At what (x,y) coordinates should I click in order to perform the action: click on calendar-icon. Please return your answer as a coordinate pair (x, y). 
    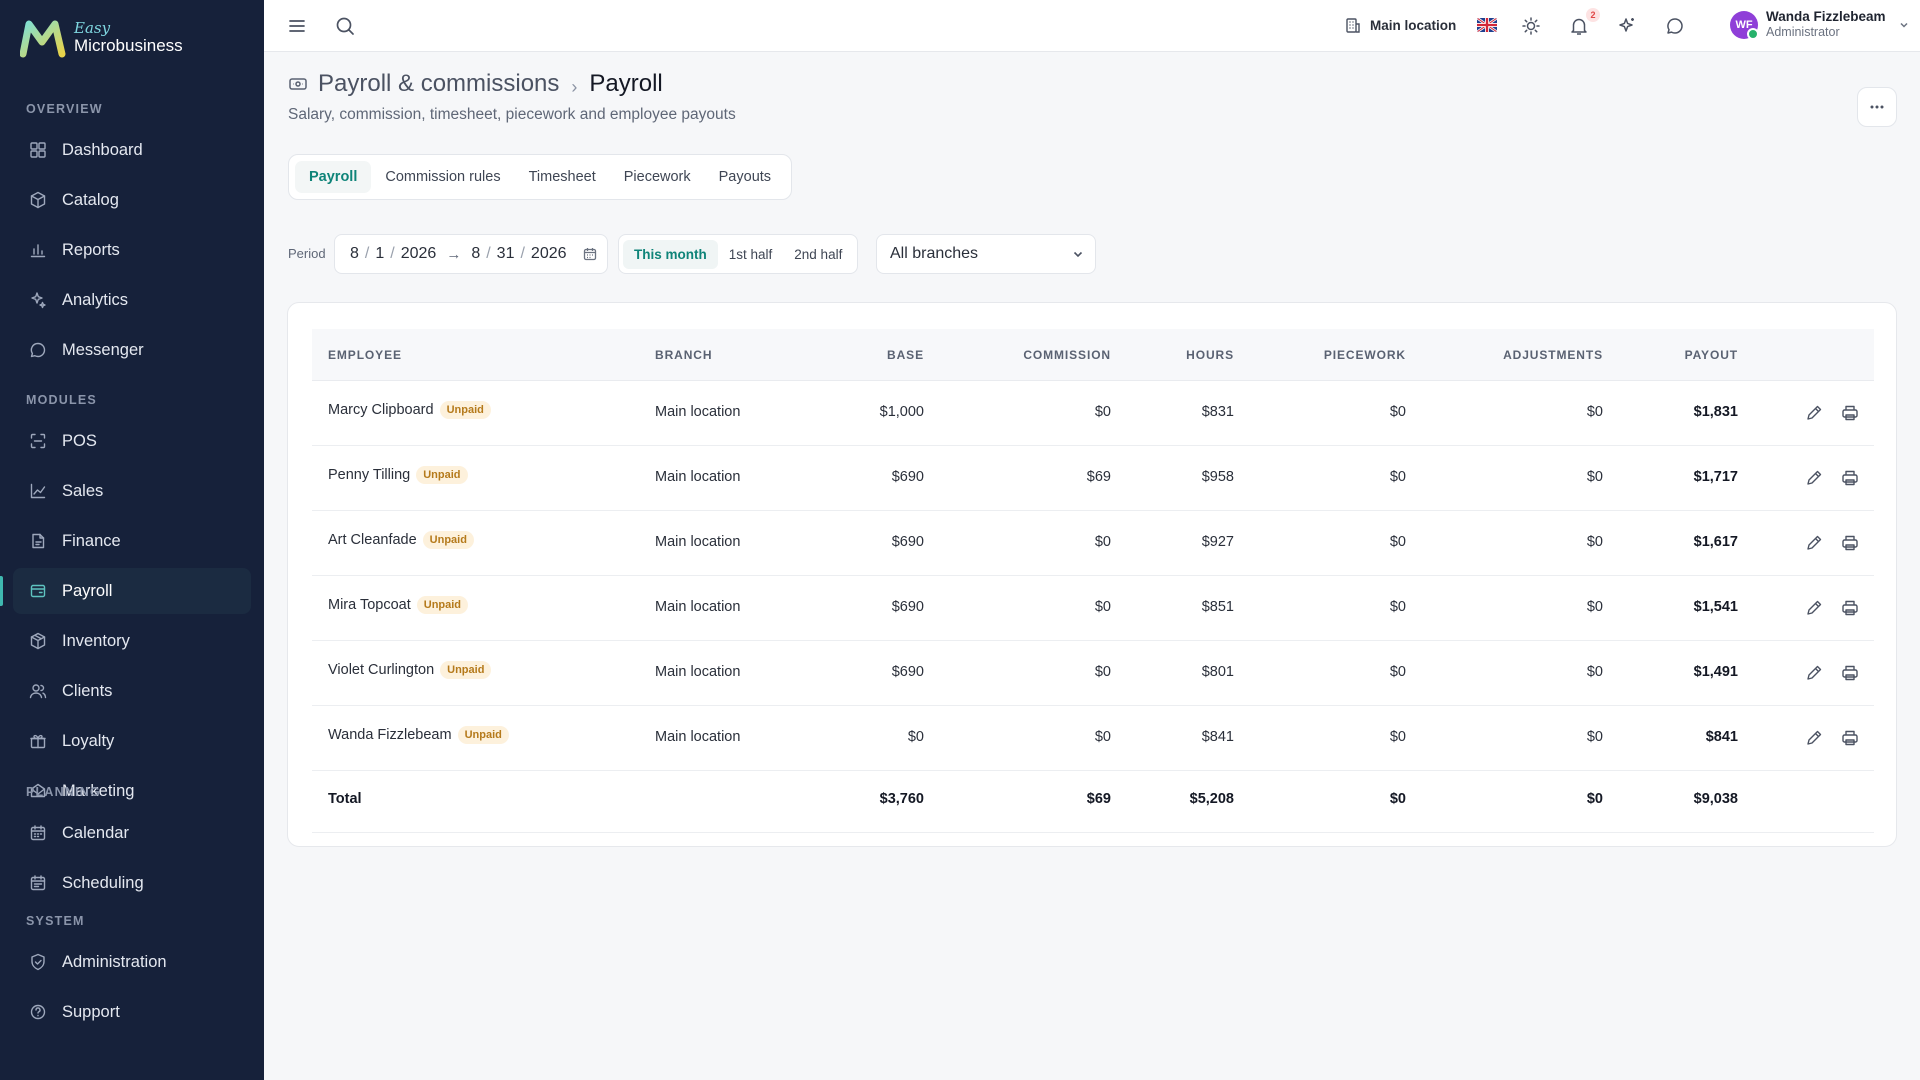
    Looking at the image, I should click on (590, 254).